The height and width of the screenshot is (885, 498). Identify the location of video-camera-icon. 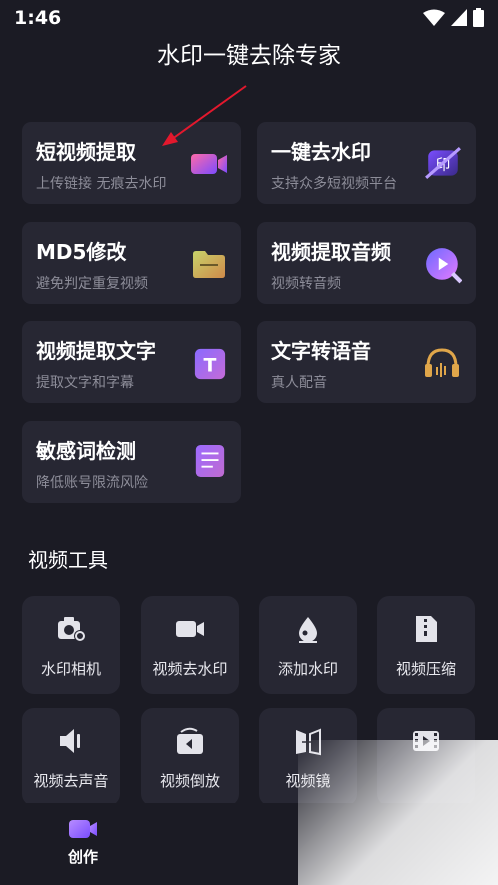
(209, 164).